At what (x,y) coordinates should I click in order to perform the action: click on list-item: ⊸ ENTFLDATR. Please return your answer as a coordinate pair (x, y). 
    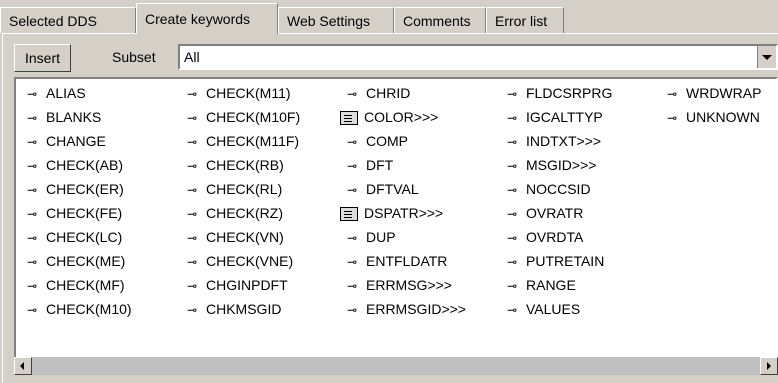
    Looking at the image, I should click on (393, 261).